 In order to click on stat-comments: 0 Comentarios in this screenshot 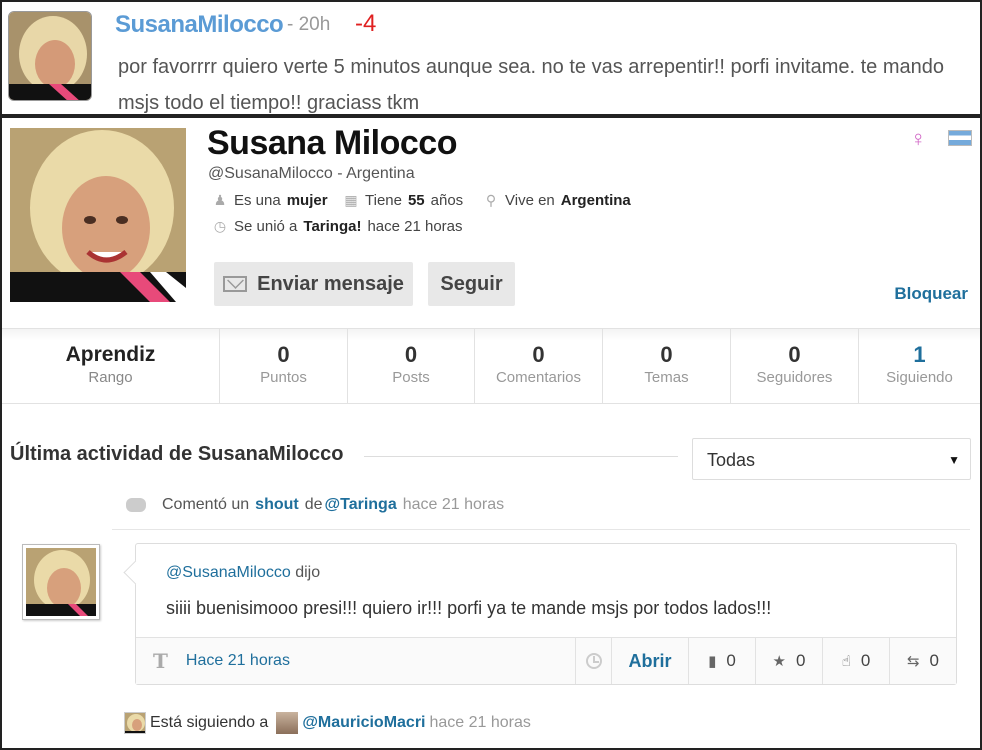, I will do `click(539, 366)`.